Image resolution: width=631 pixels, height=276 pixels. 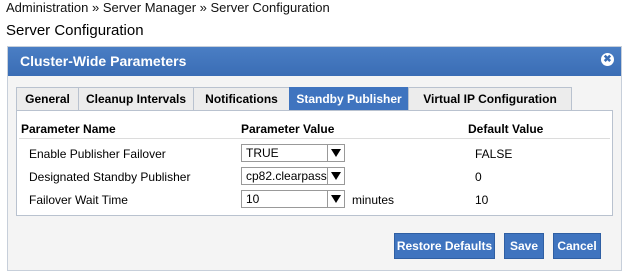 I want to click on default-designated-standby-publisher: 0, so click(x=478, y=177).